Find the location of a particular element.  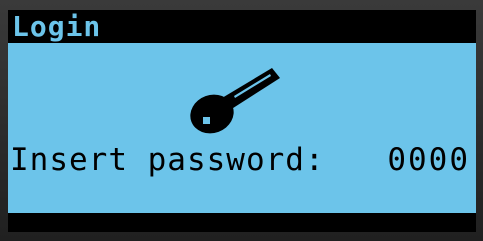

footer-bar is located at coordinates (242, 222).